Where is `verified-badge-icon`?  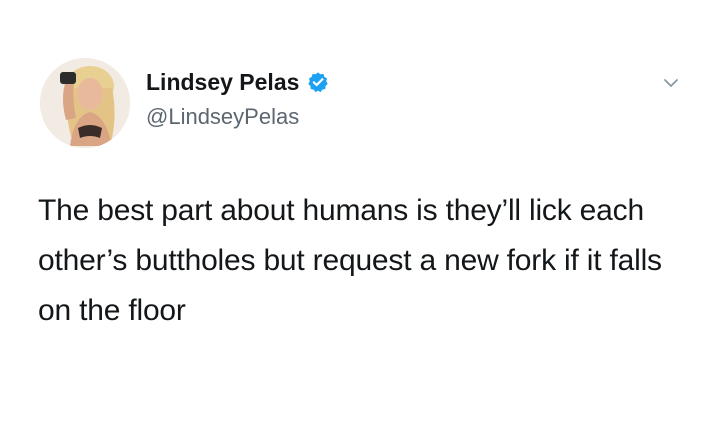 verified-badge-icon is located at coordinates (318, 82).